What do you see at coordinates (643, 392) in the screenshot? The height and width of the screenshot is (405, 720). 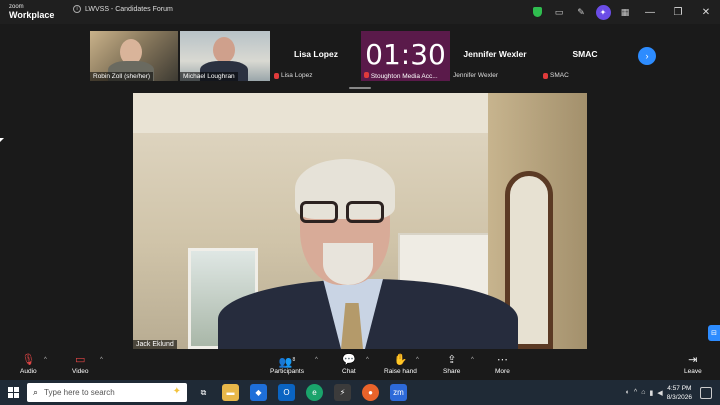 I see `network-icon: ⌂` at bounding box center [643, 392].